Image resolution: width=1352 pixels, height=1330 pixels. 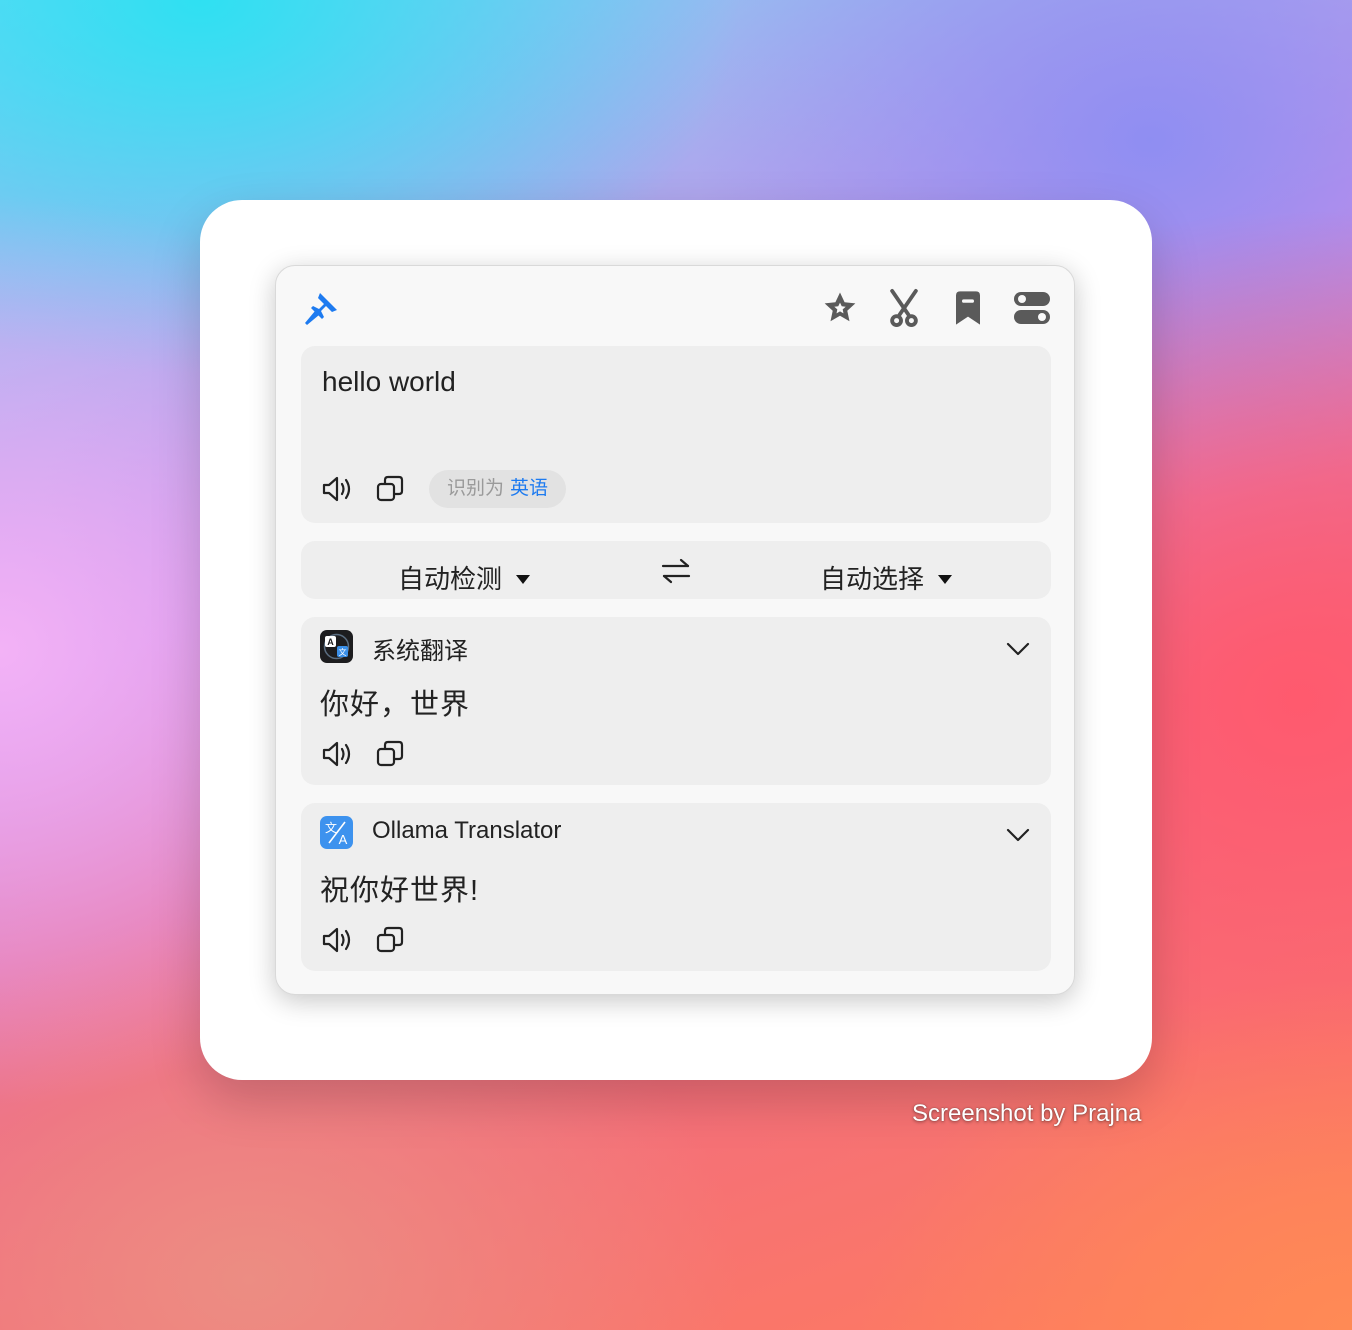 I want to click on input-text: hello world, so click(x=389, y=382).